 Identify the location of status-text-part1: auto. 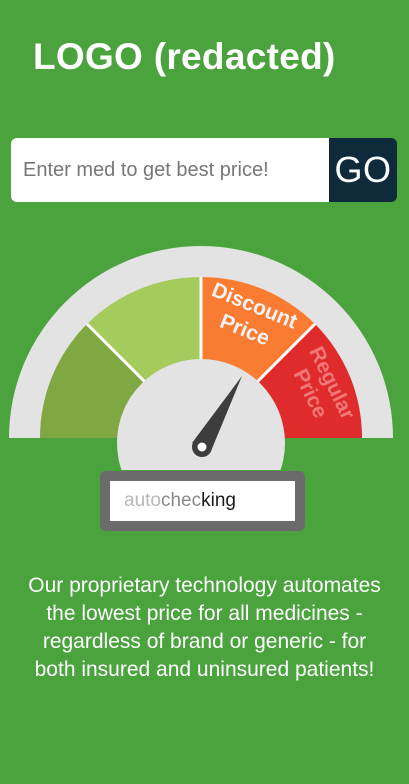
(142, 500).